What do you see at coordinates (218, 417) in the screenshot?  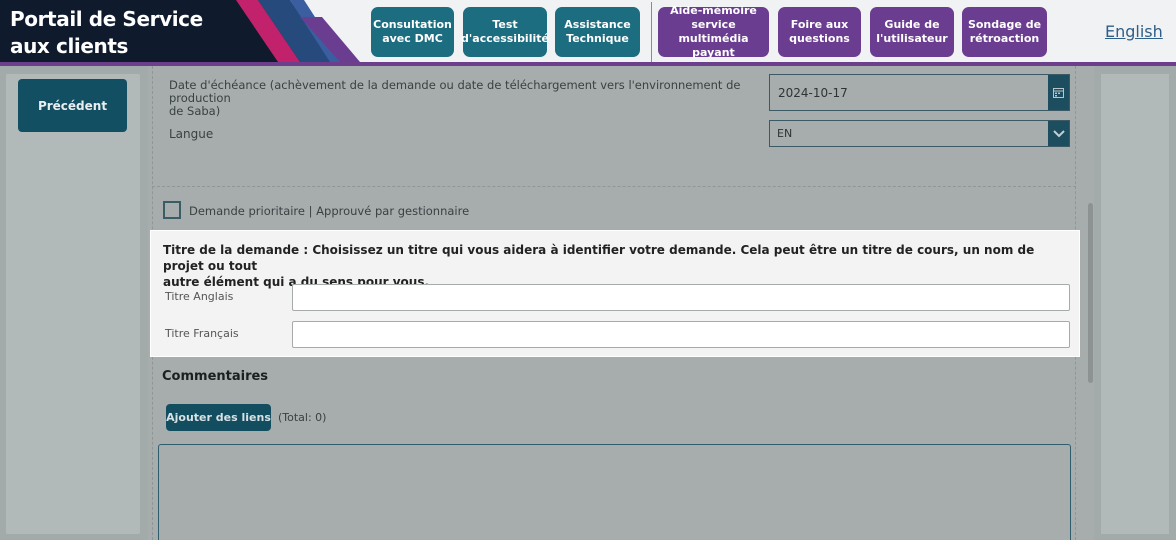 I see `add-links-button: Ajouter des liens` at bounding box center [218, 417].